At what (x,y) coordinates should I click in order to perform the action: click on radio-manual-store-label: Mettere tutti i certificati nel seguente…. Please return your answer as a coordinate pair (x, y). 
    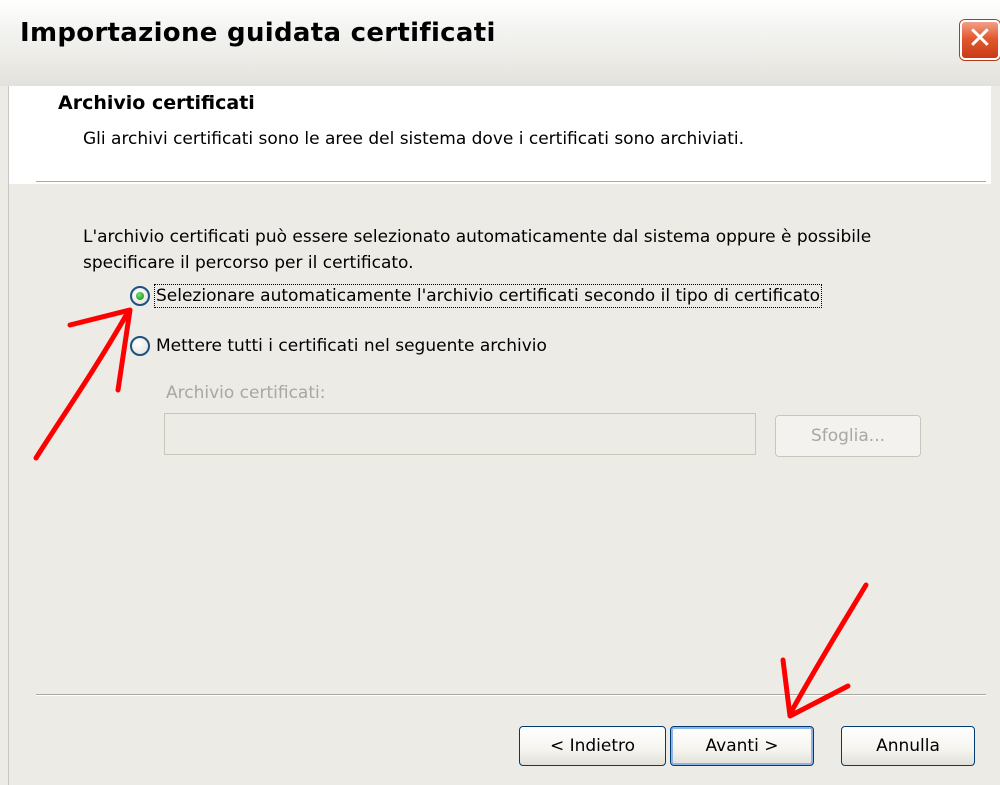
    Looking at the image, I should click on (351, 346).